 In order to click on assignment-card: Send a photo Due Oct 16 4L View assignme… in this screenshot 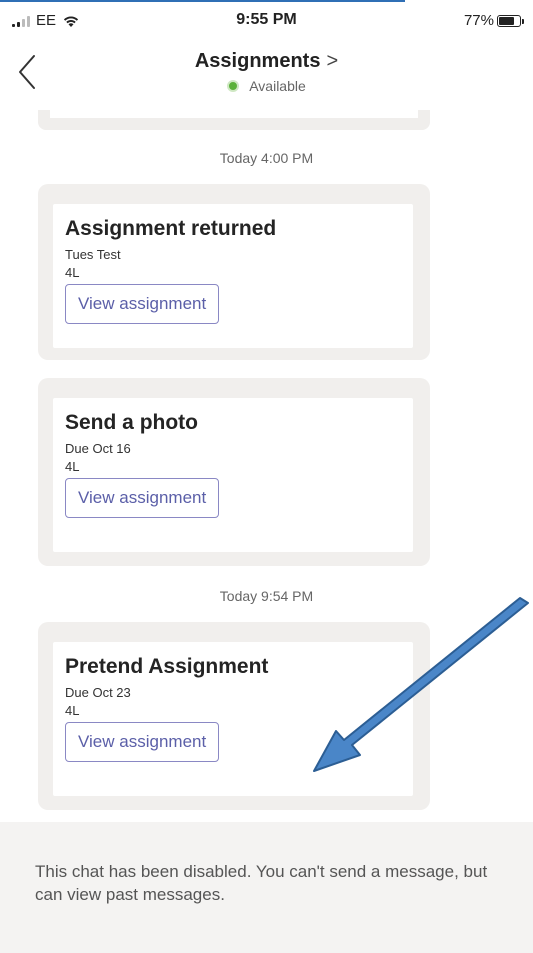, I will do `click(234, 472)`.